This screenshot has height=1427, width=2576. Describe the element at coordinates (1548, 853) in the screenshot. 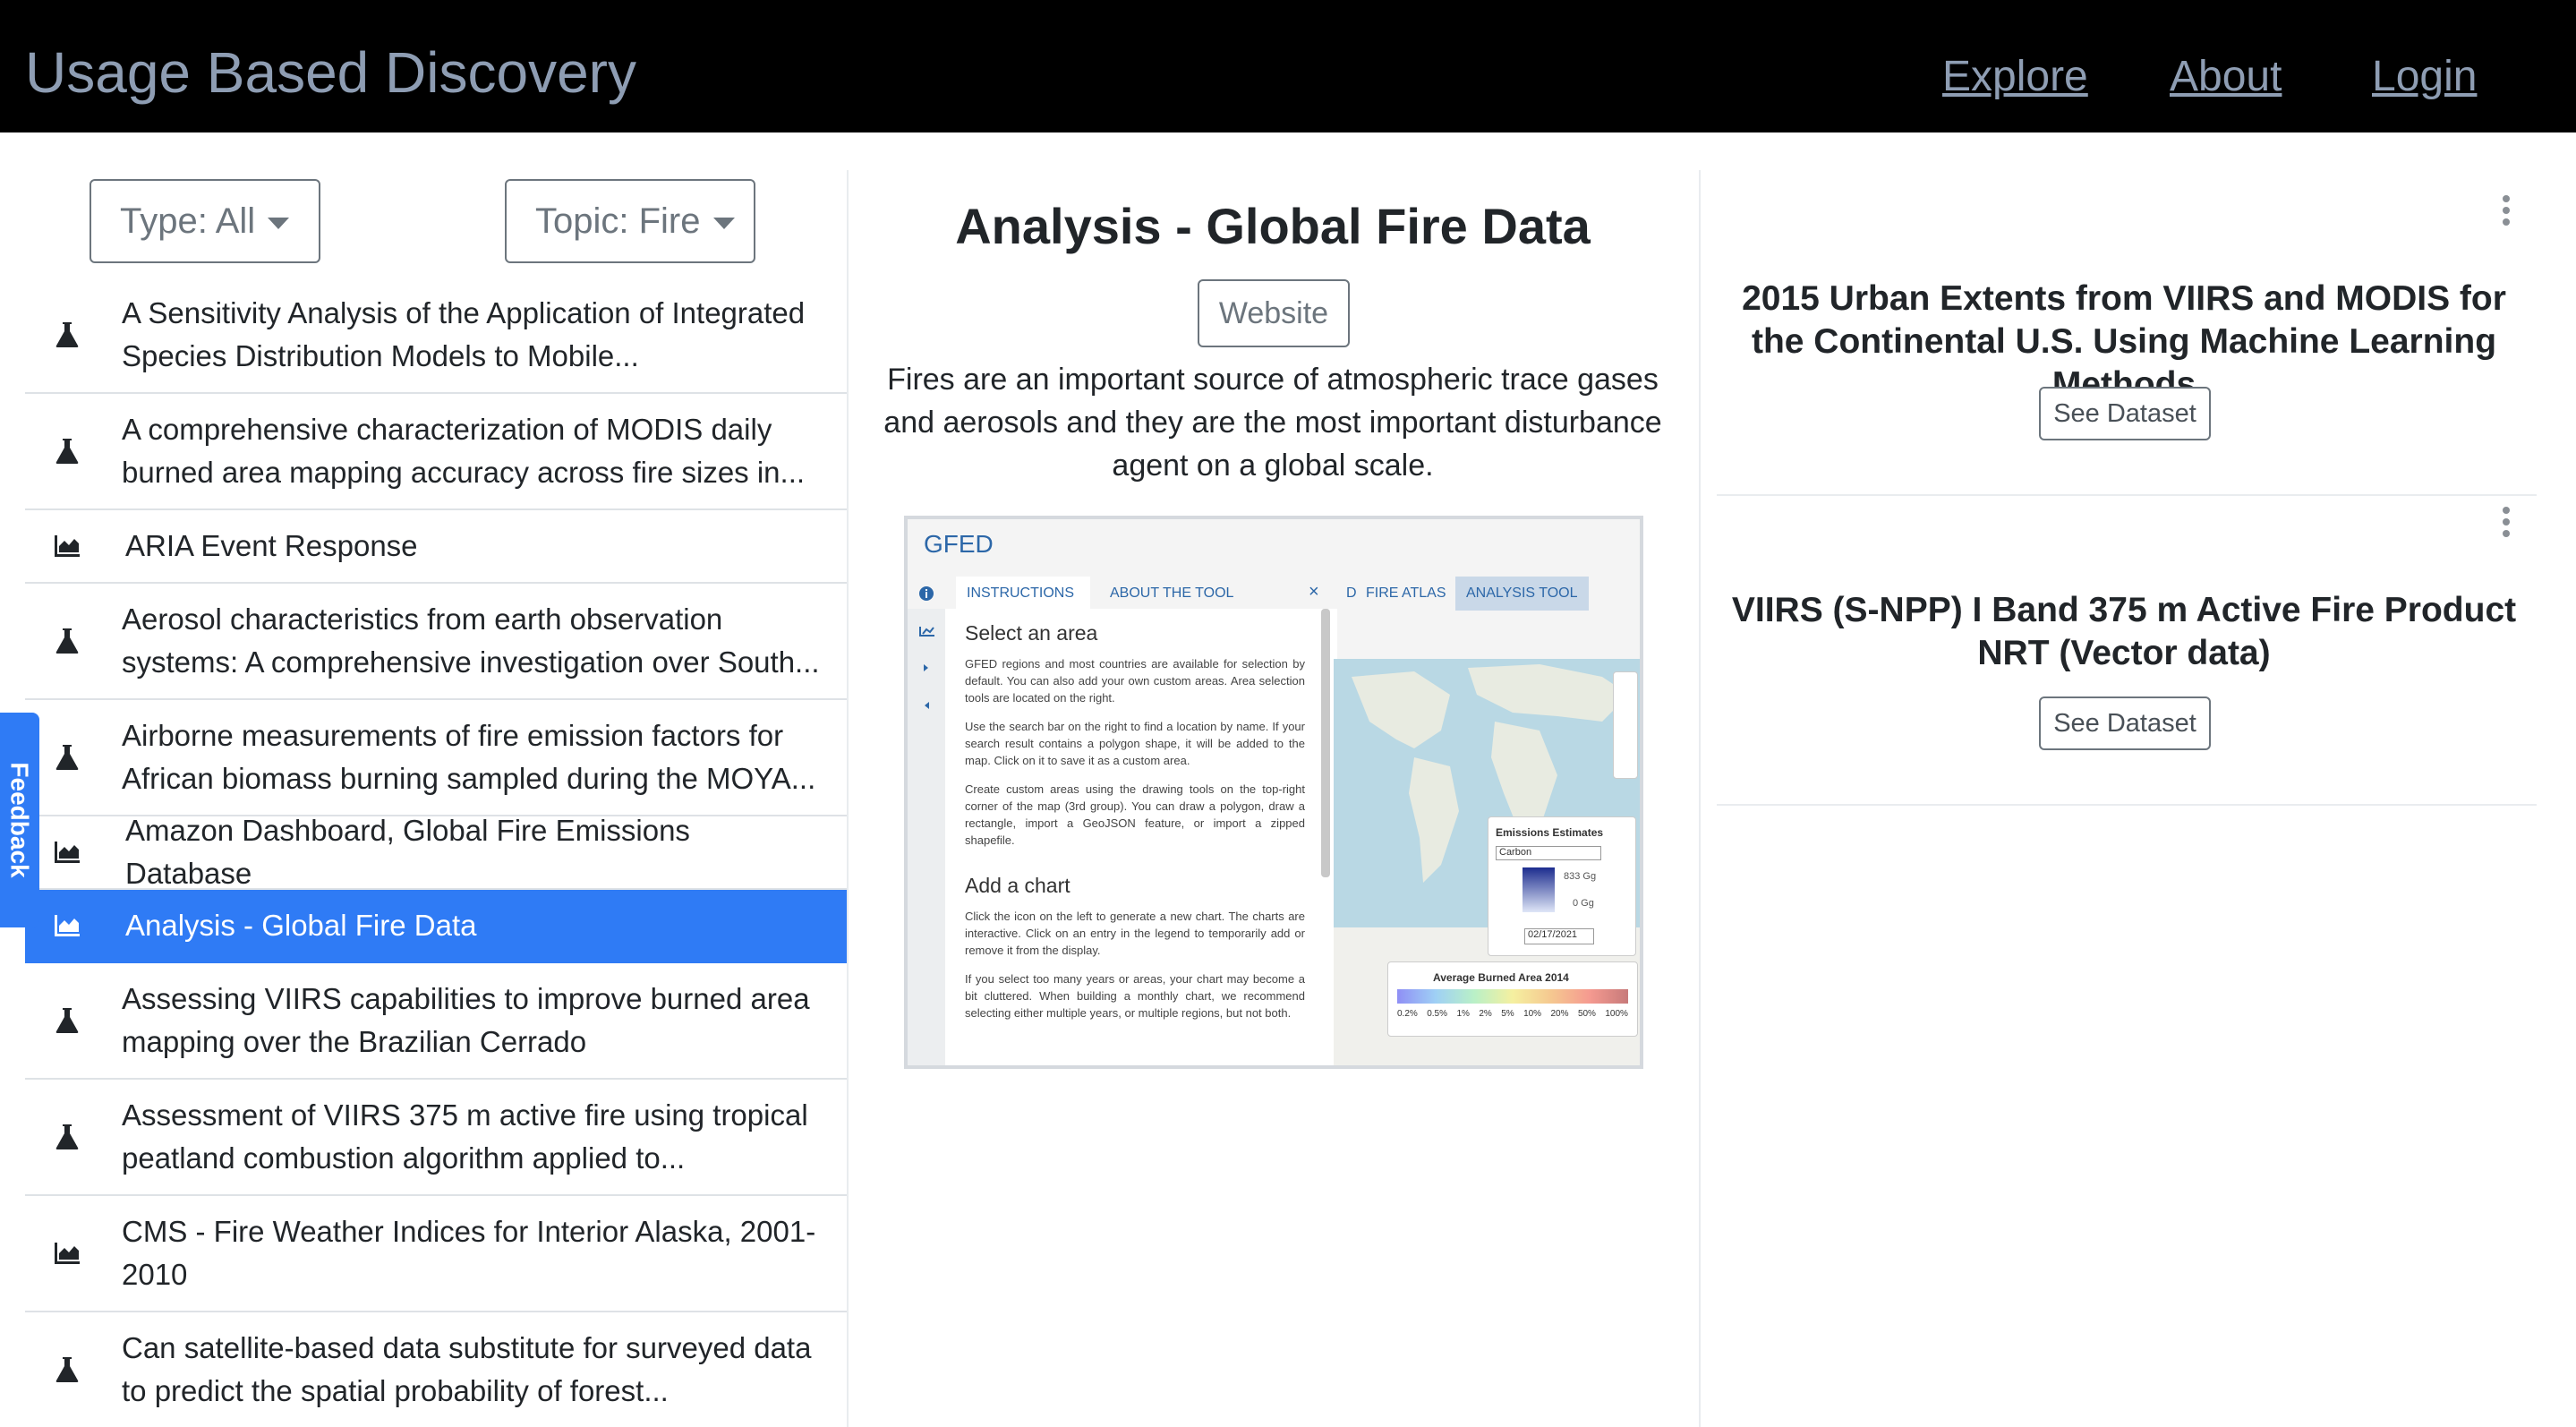

I see `emissions-select: Carbon` at that location.